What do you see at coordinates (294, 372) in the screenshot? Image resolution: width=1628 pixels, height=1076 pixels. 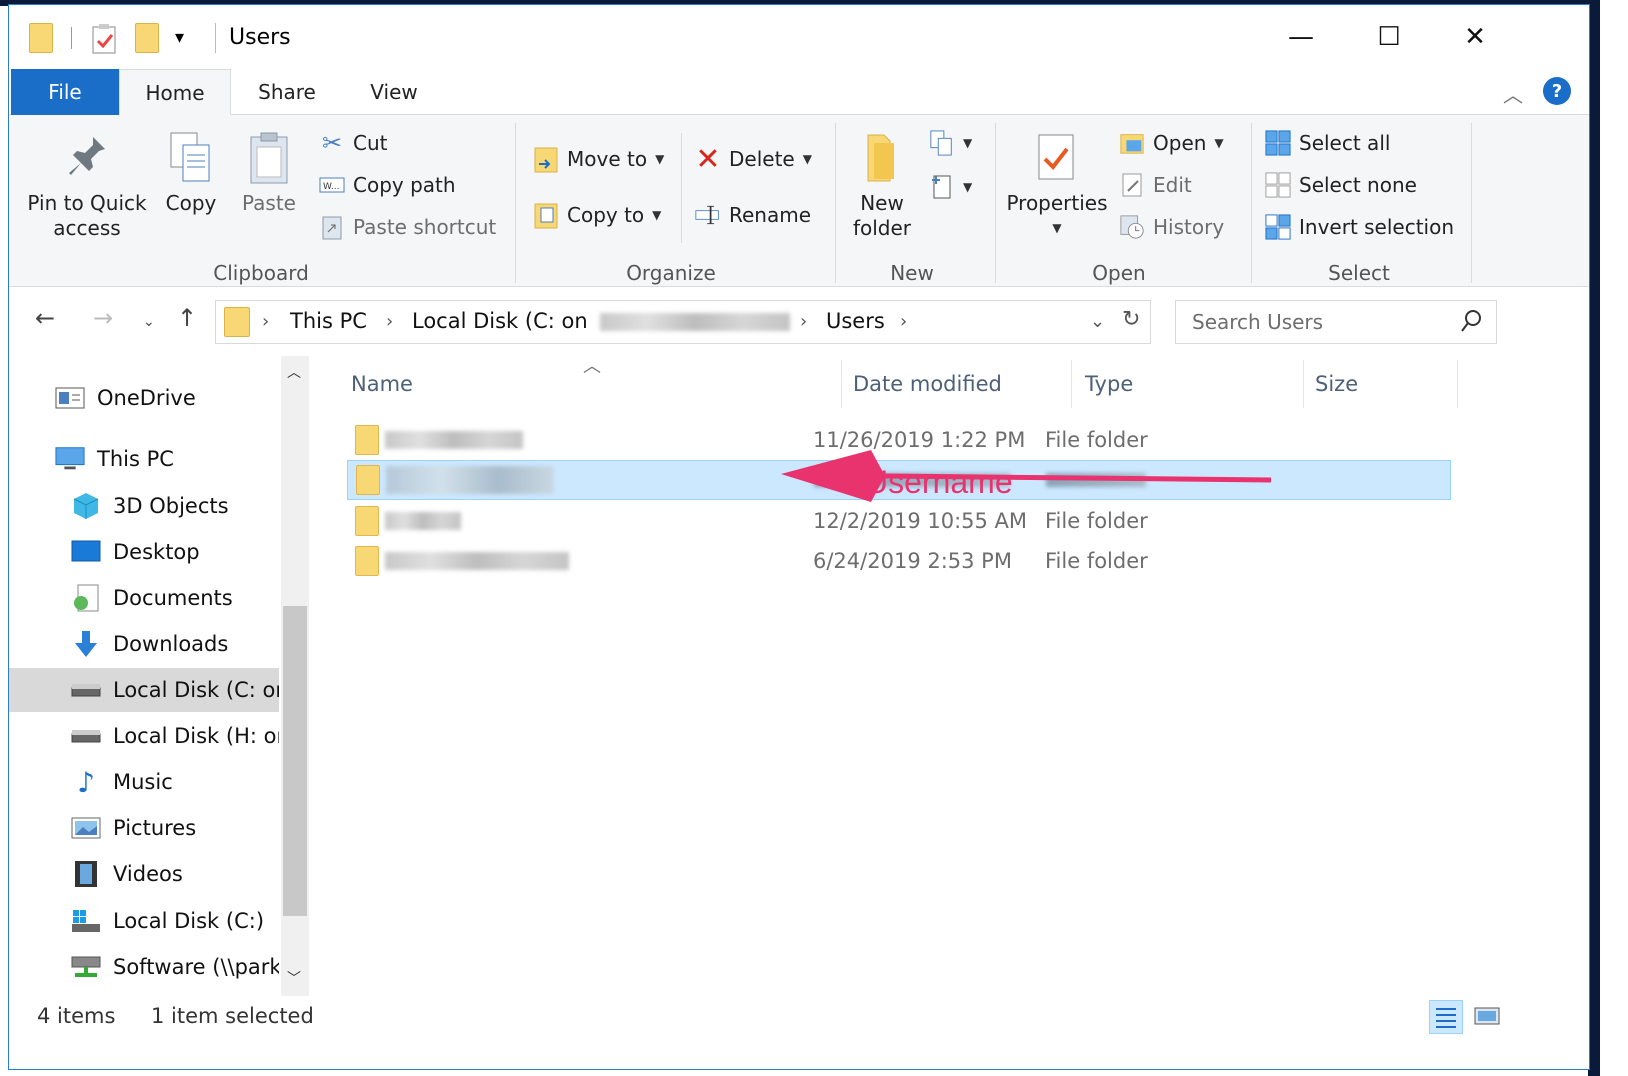 I see `scroll-up-icon: ︿` at bounding box center [294, 372].